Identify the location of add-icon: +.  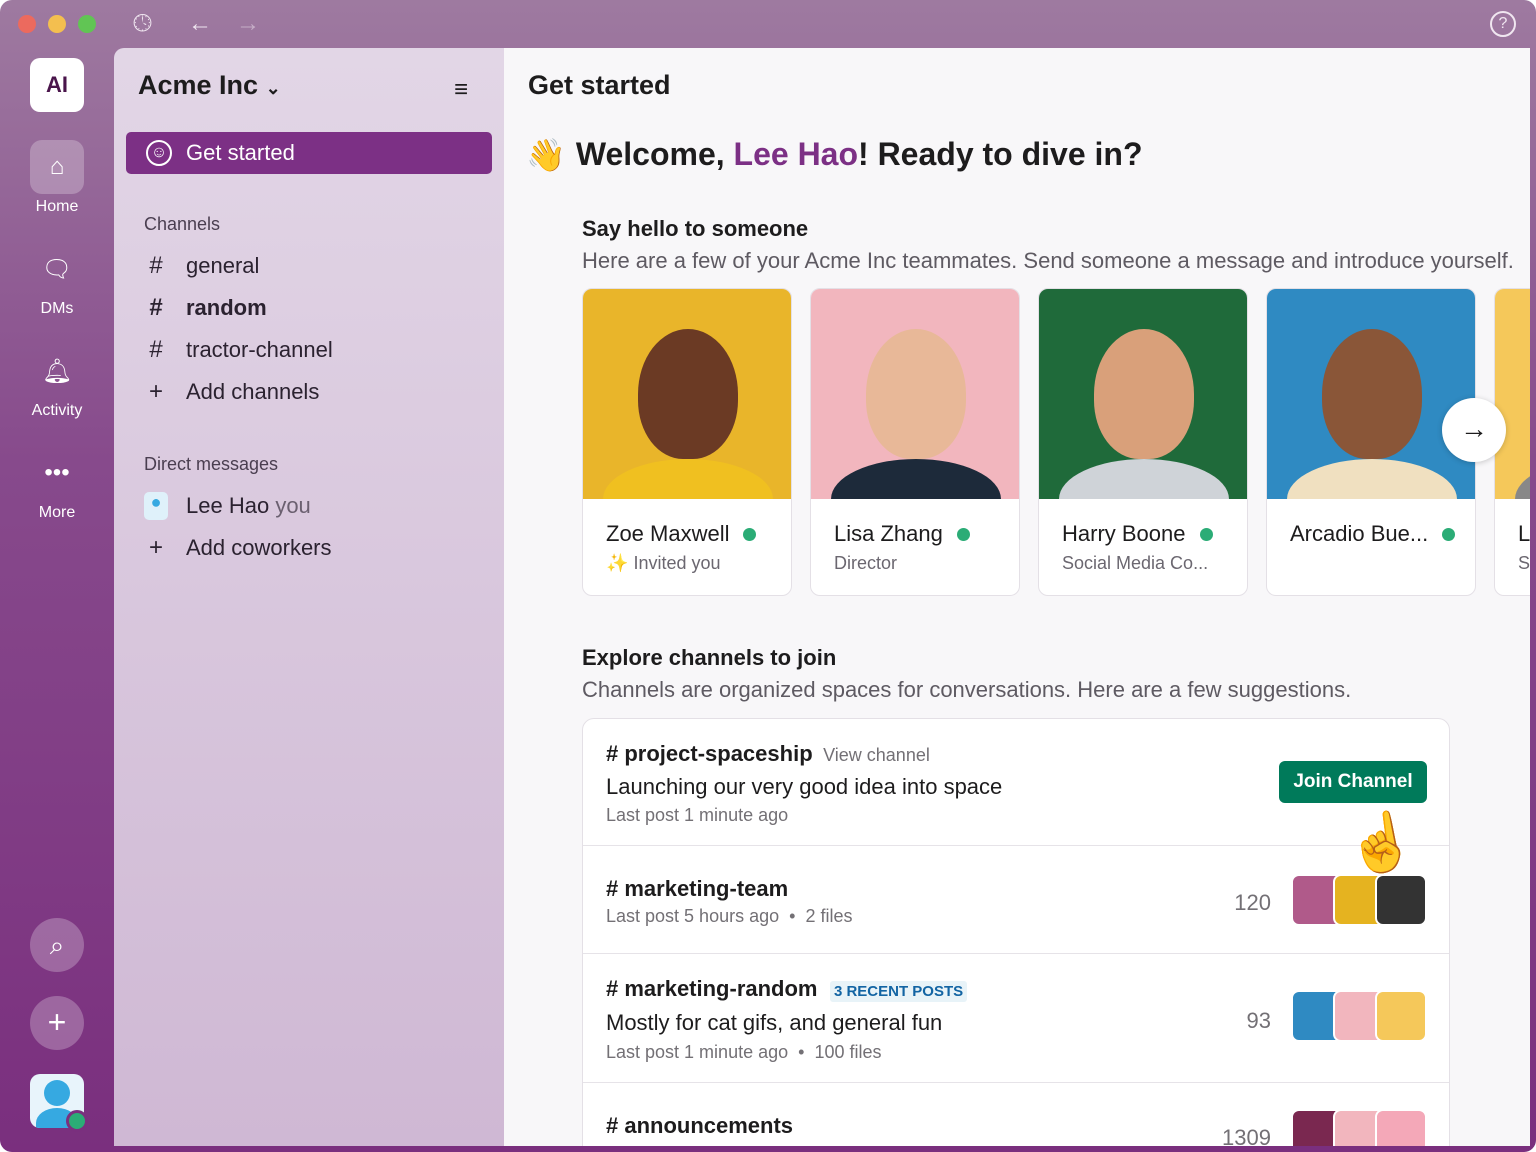
(57, 1023).